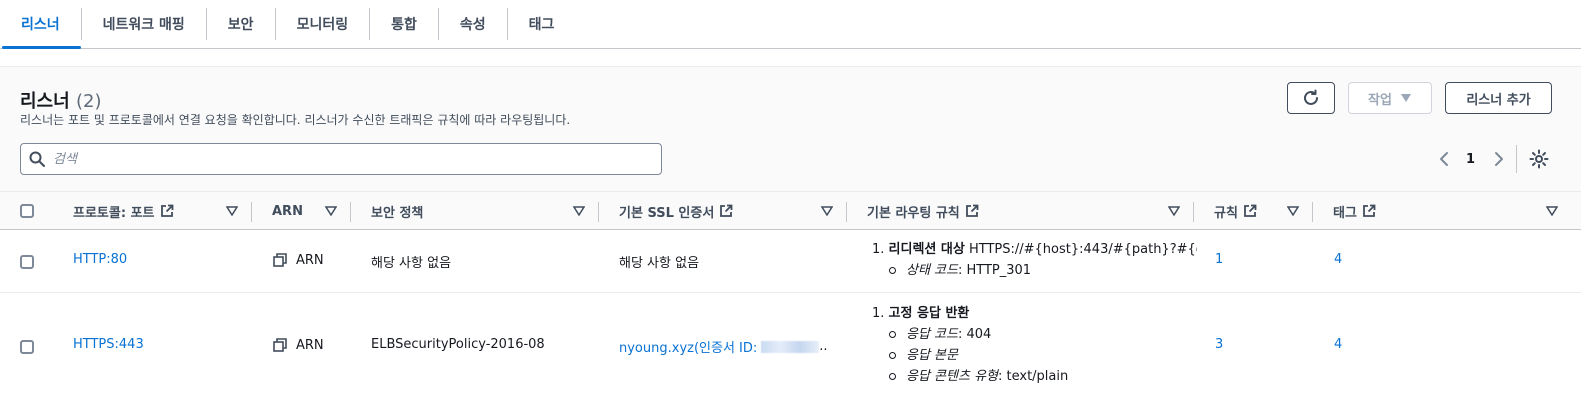 Image resolution: width=1581 pixels, height=401 pixels. I want to click on pagination-divider, so click(1516, 159).